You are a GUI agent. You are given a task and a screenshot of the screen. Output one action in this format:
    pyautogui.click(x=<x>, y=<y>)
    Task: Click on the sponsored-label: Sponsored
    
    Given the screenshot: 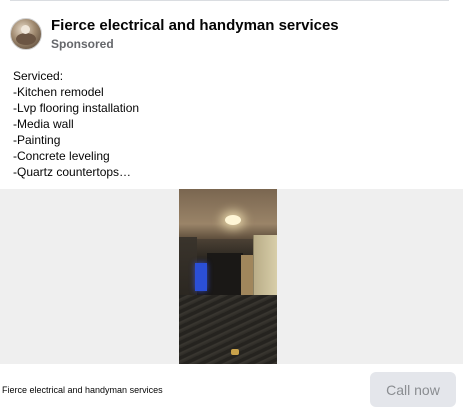 What is the action you would take?
    pyautogui.click(x=195, y=44)
    